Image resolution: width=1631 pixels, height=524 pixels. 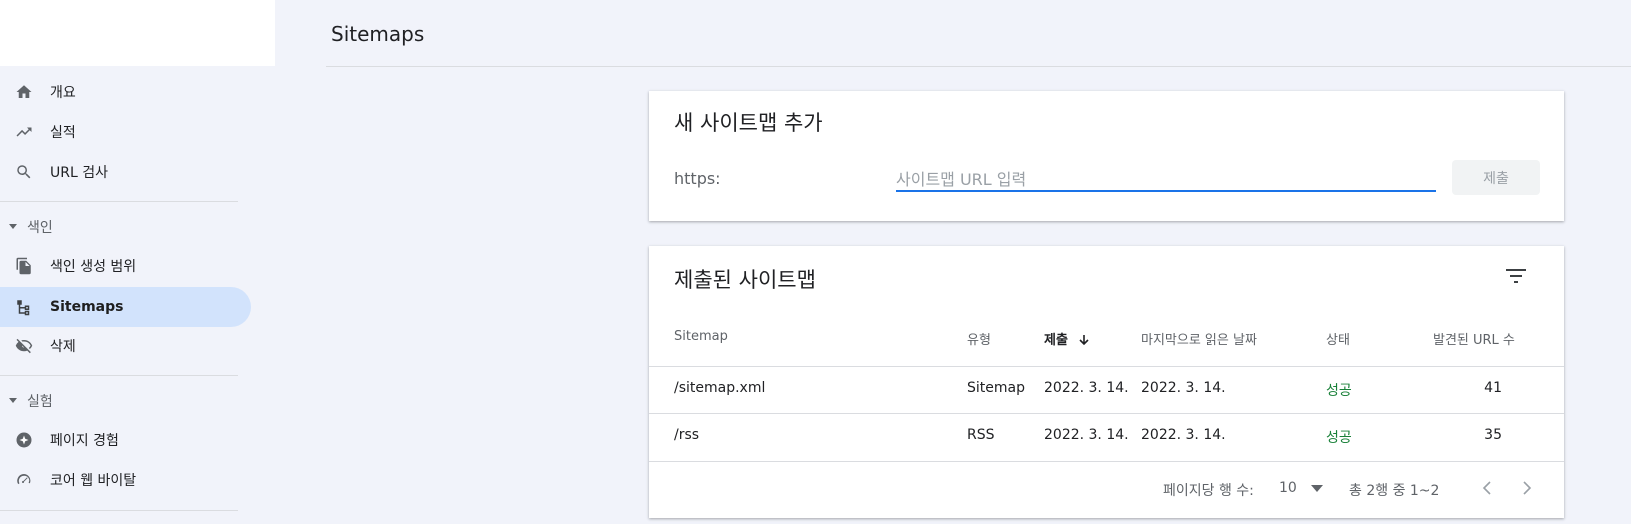 What do you see at coordinates (93, 481) in the screenshot?
I see `sidebar-item-label: 코어 웹 바이탈` at bounding box center [93, 481].